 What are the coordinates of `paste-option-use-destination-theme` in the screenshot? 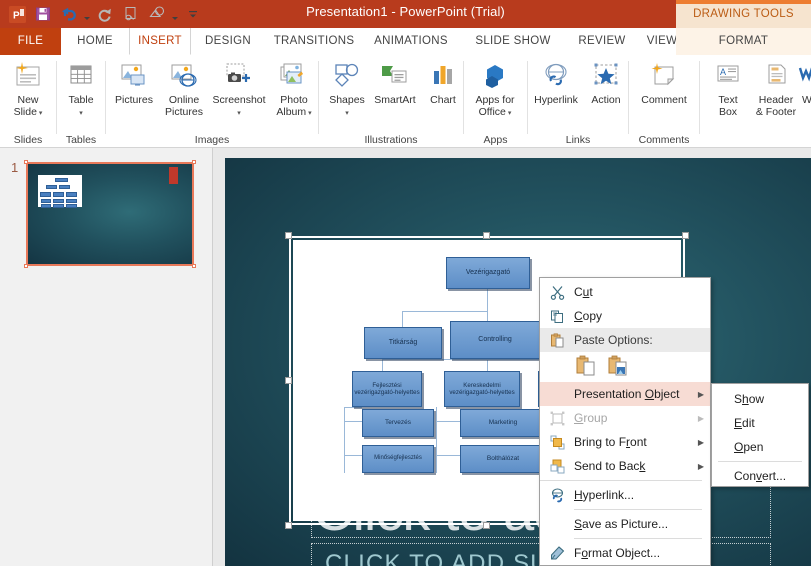 It's located at (587, 367).